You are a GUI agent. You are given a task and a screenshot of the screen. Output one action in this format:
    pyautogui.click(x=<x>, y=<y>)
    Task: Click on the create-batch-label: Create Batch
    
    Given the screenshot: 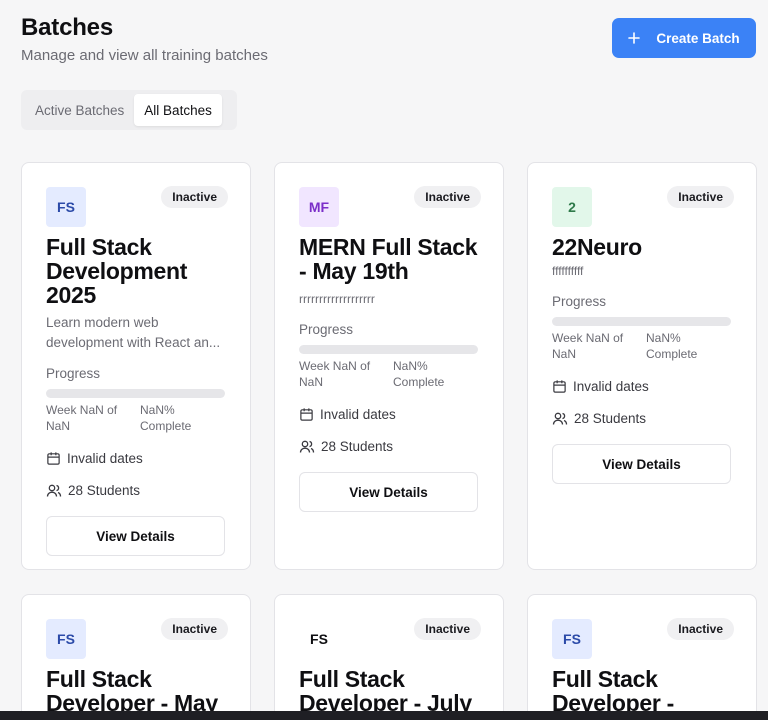 What is the action you would take?
    pyautogui.click(x=698, y=38)
    